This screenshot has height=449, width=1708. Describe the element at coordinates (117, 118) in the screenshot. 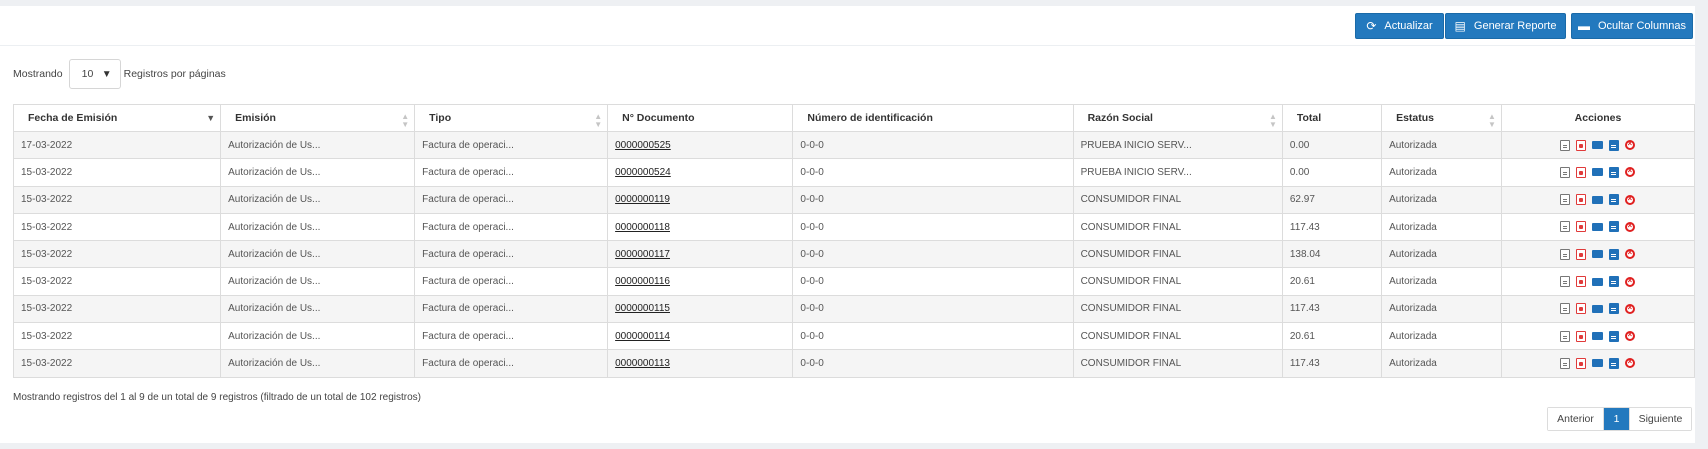

I see `header-fecha: Fecha de Emisión ▼` at that location.